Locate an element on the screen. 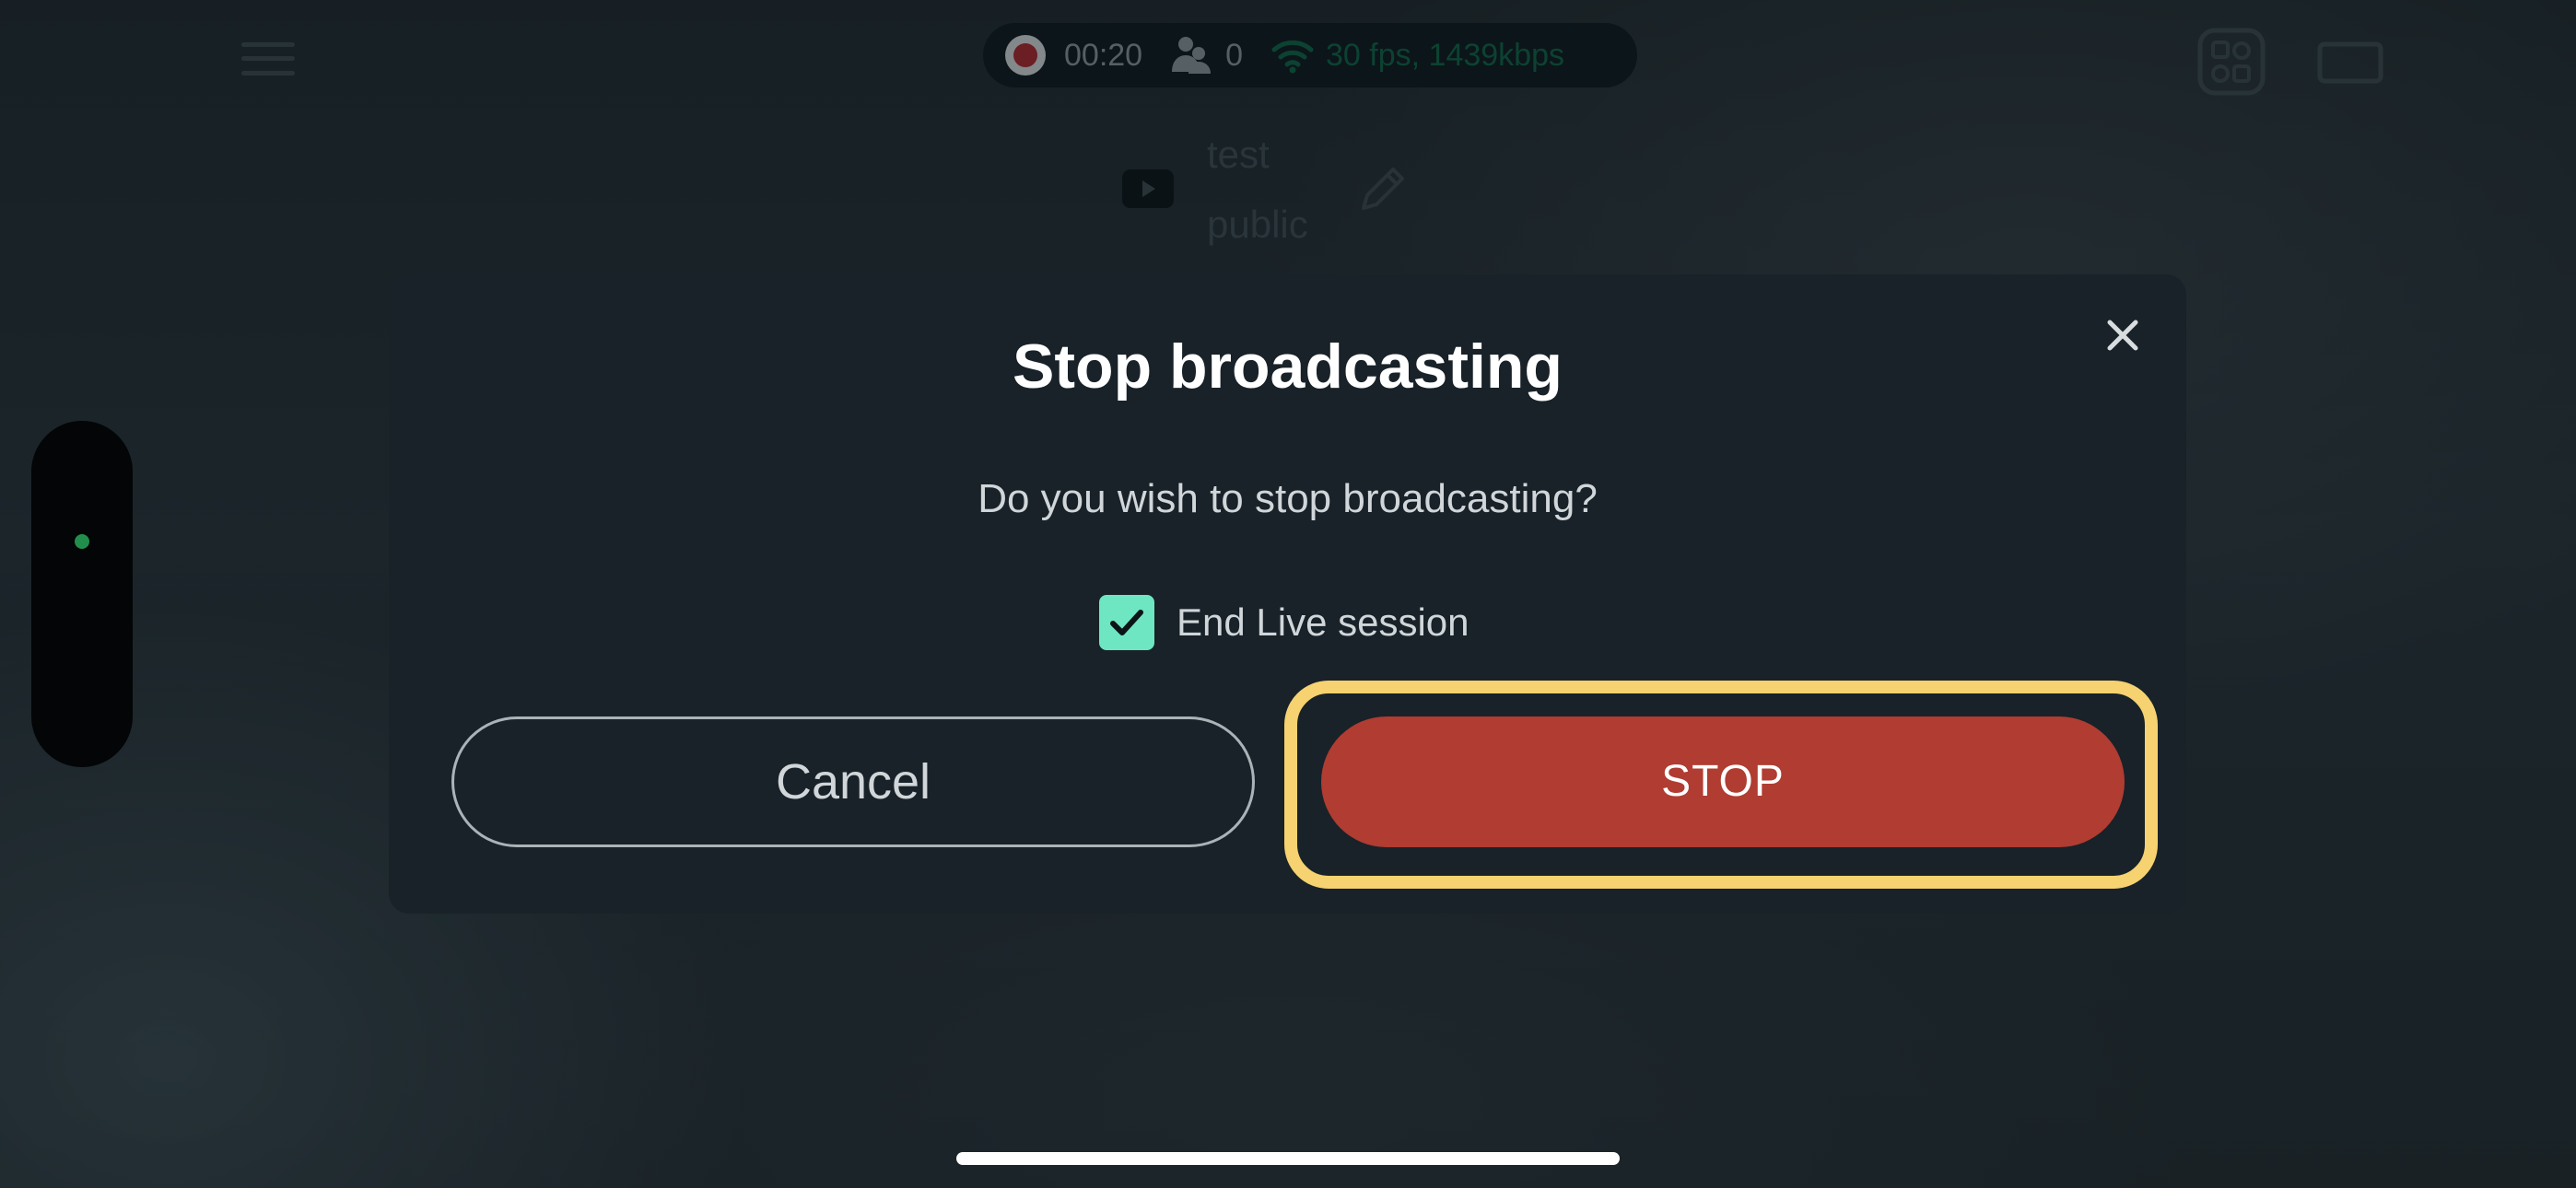 The width and height of the screenshot is (2576, 1188). home-indicator is located at coordinates (1288, 1159).